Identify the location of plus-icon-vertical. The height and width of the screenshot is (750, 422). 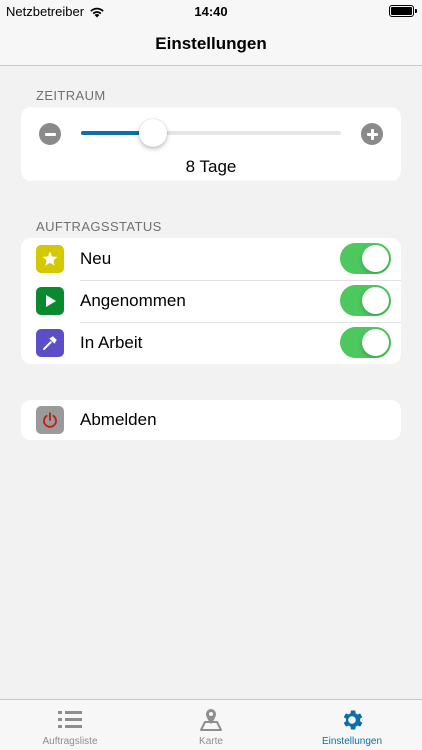
(372, 134).